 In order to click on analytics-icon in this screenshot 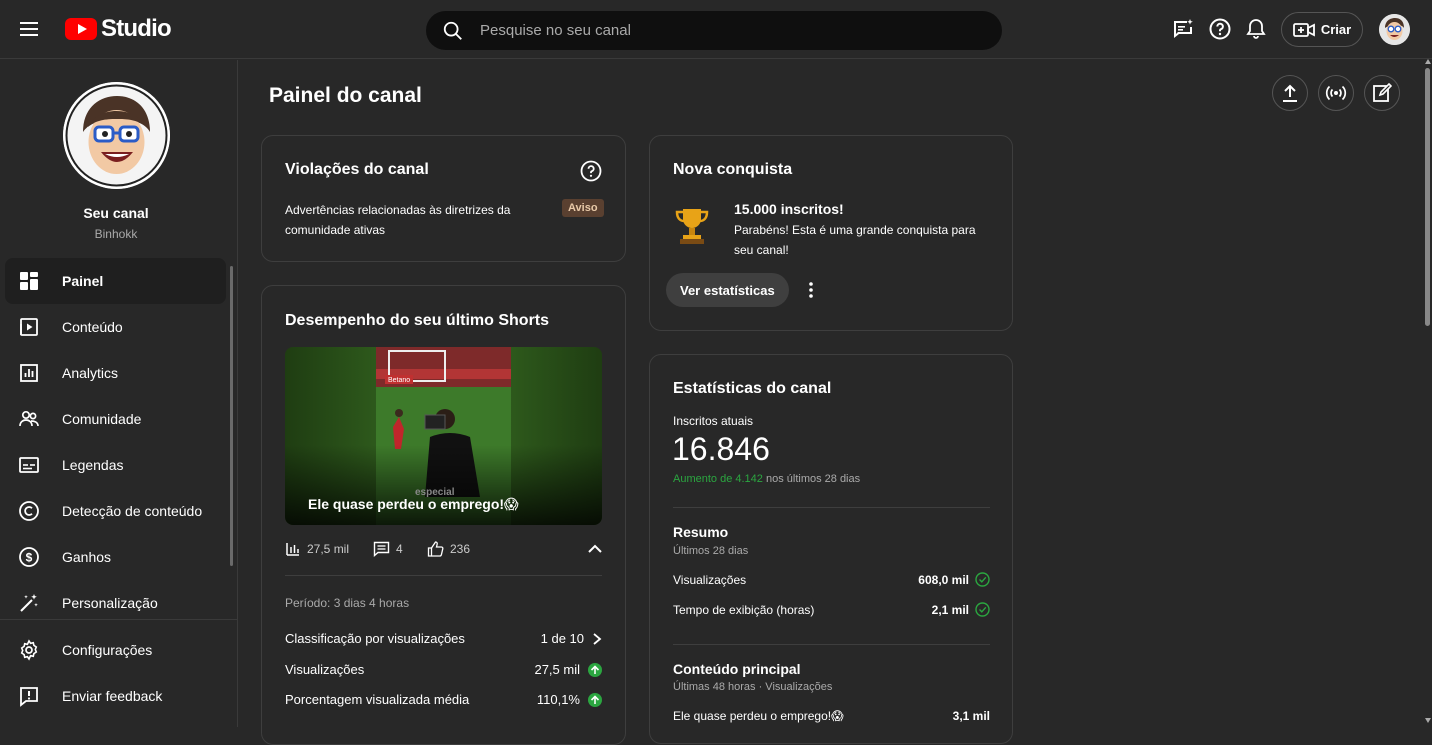, I will do `click(29, 373)`.